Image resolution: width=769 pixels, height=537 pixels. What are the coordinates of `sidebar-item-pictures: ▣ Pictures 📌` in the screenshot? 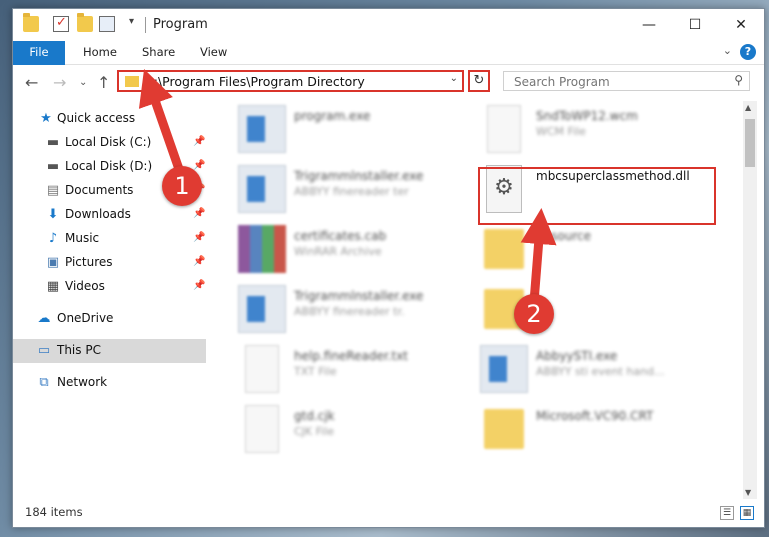 It's located at (109, 263).